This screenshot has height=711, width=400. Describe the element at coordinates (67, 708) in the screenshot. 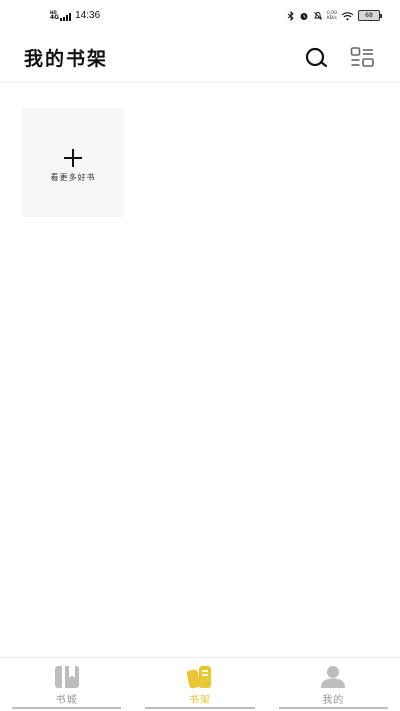

I see `tab-bookstore-underline` at that location.